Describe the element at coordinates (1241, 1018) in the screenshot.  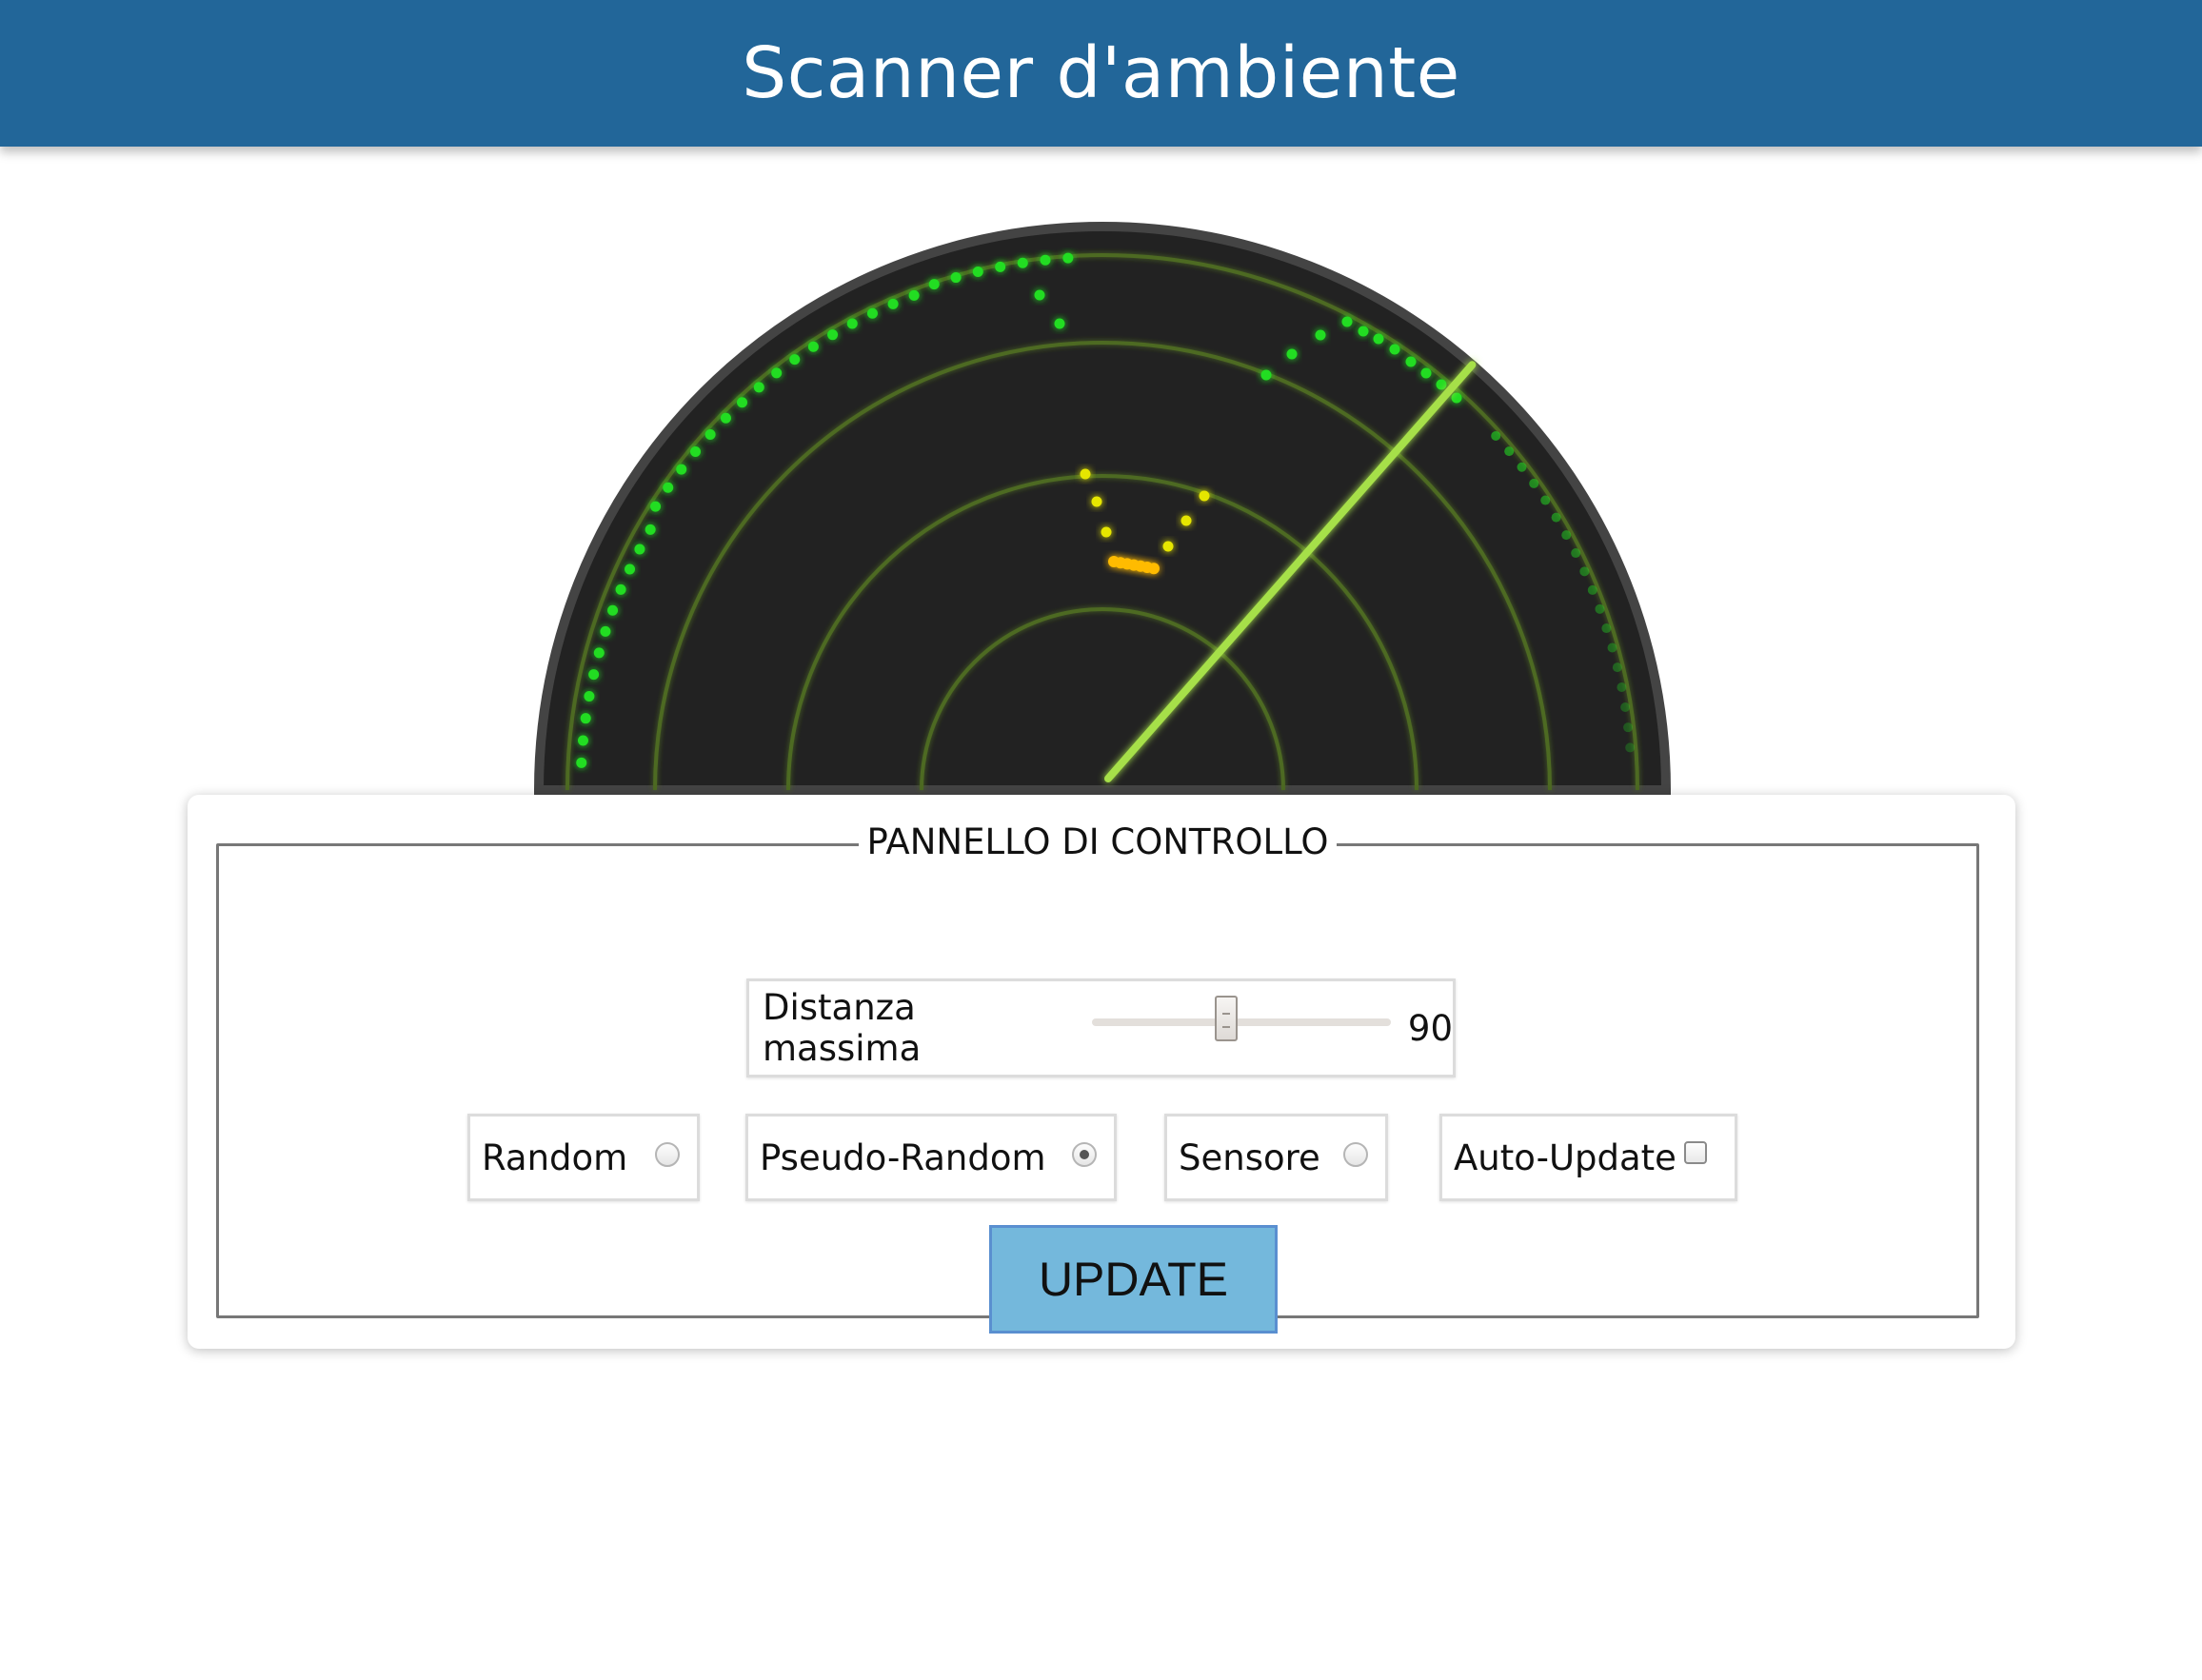
I see `distance-slider` at that location.